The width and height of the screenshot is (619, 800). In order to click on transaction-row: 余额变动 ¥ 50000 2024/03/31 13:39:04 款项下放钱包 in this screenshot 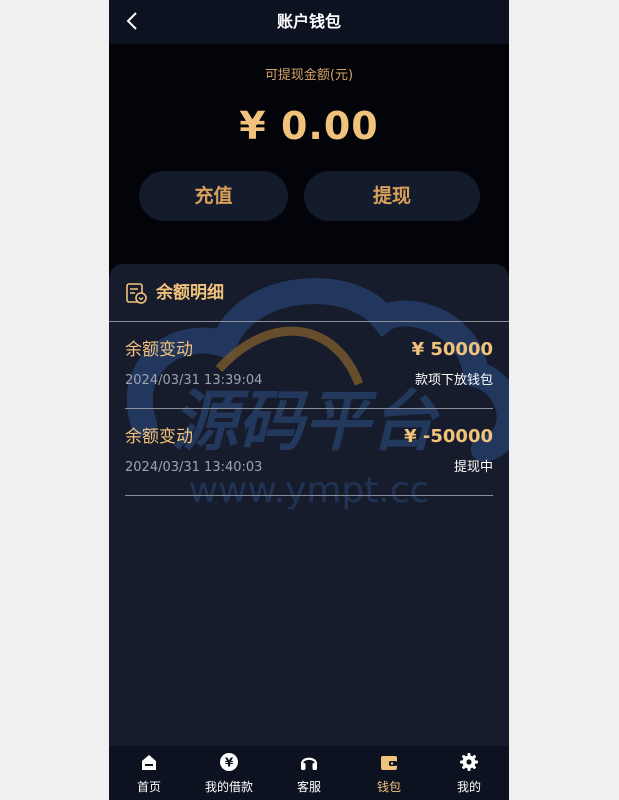, I will do `click(309, 365)`.